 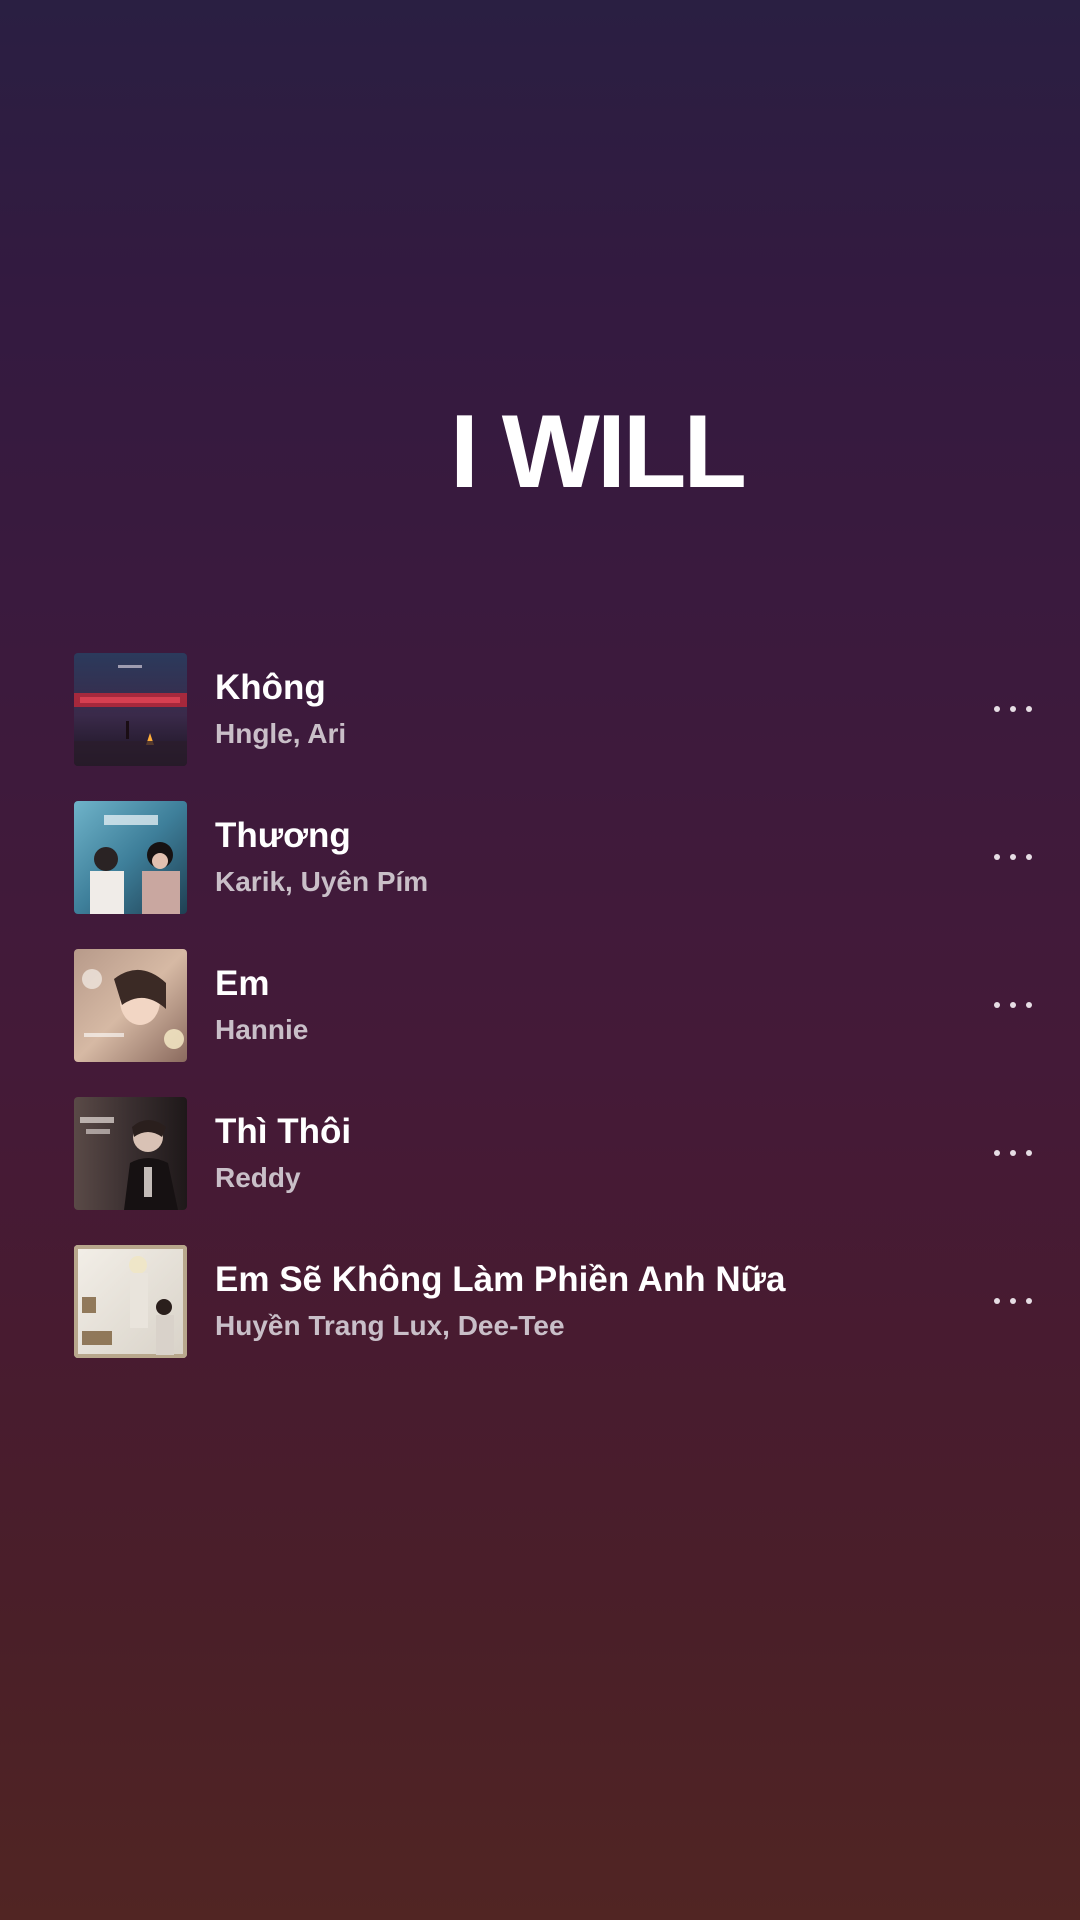 I want to click on track-row: Không Hngle, Ari, so click(x=553, y=709).